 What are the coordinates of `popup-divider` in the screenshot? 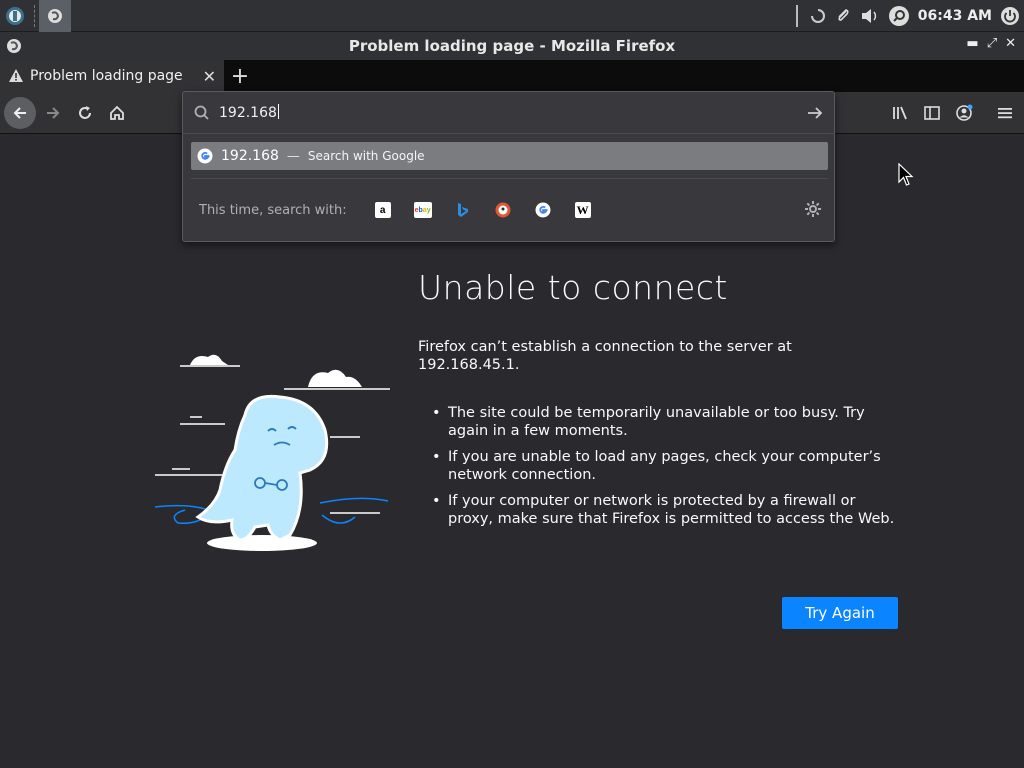 It's located at (509, 178).